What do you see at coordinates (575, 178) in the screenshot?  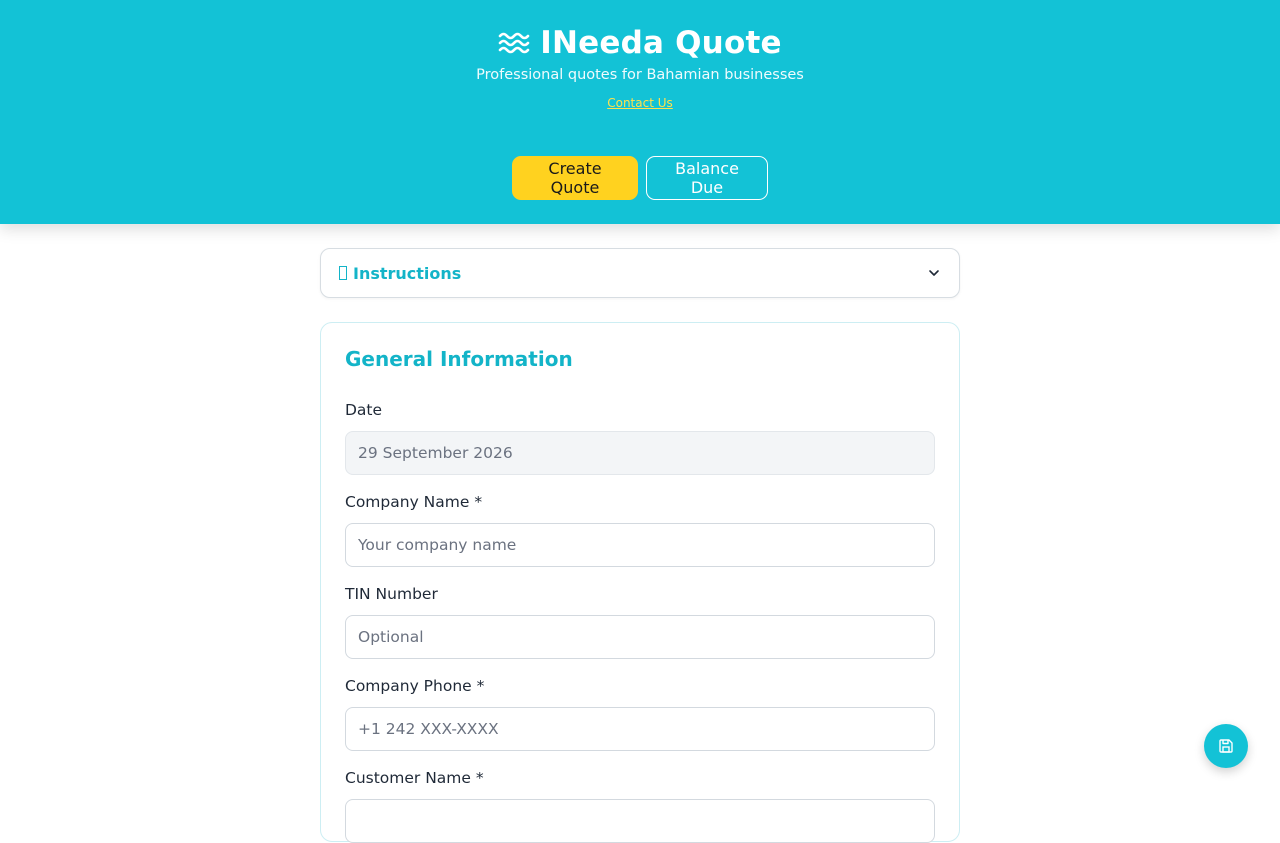 I see `create-quote-button: Create Quote` at bounding box center [575, 178].